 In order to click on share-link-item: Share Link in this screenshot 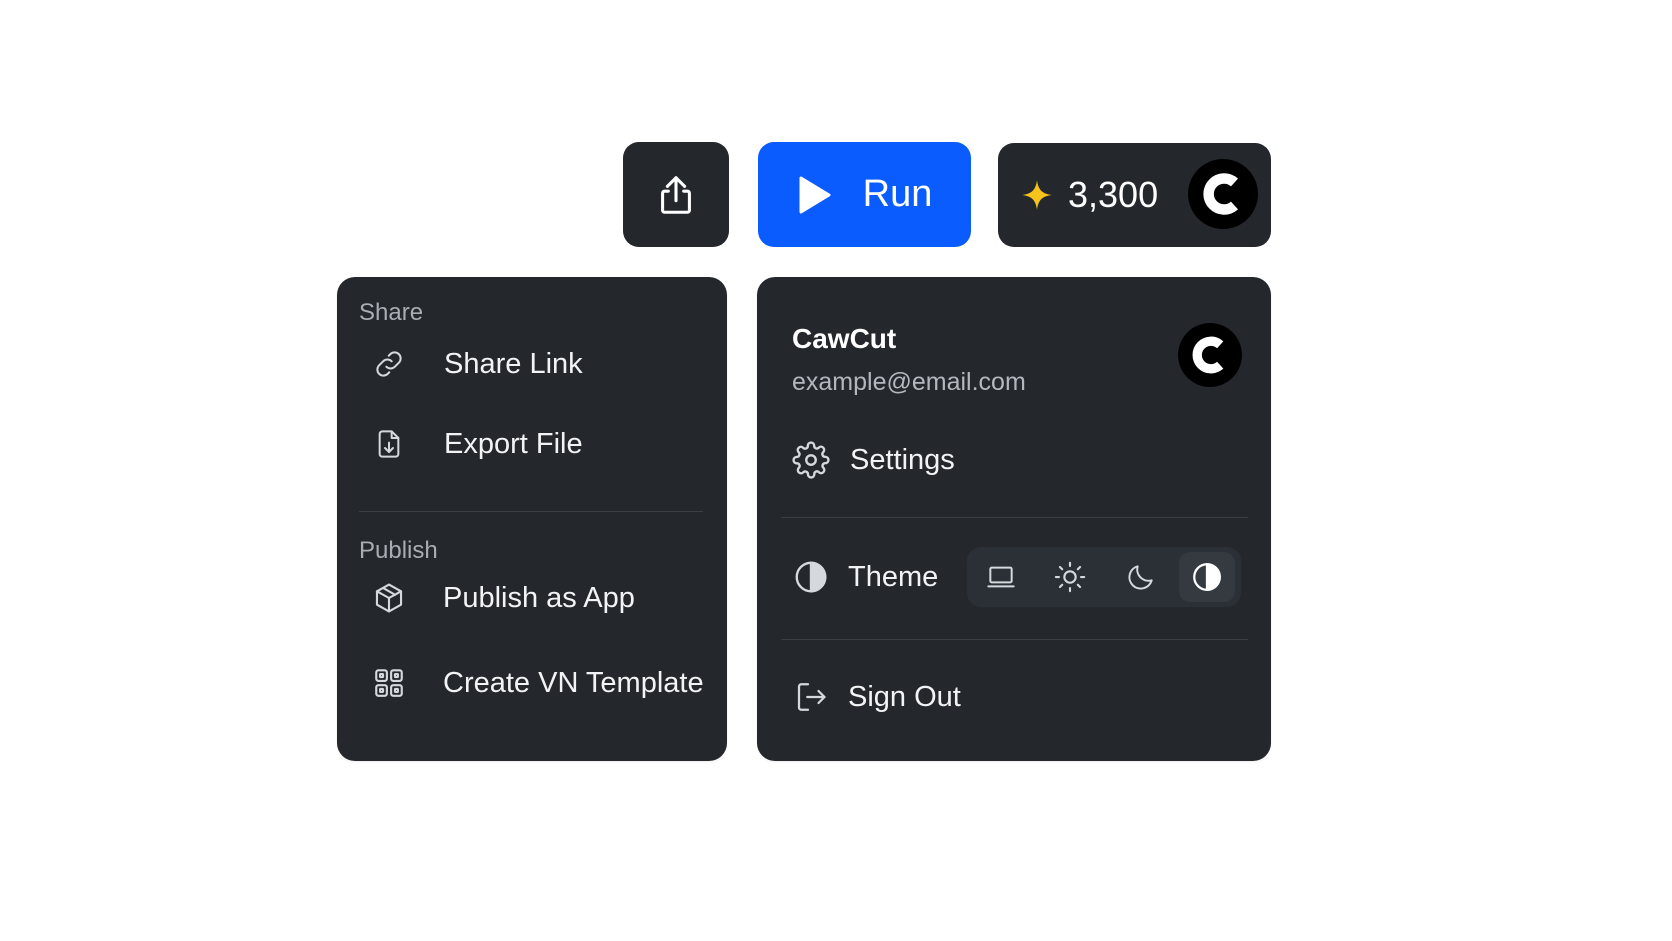, I will do `click(477, 364)`.